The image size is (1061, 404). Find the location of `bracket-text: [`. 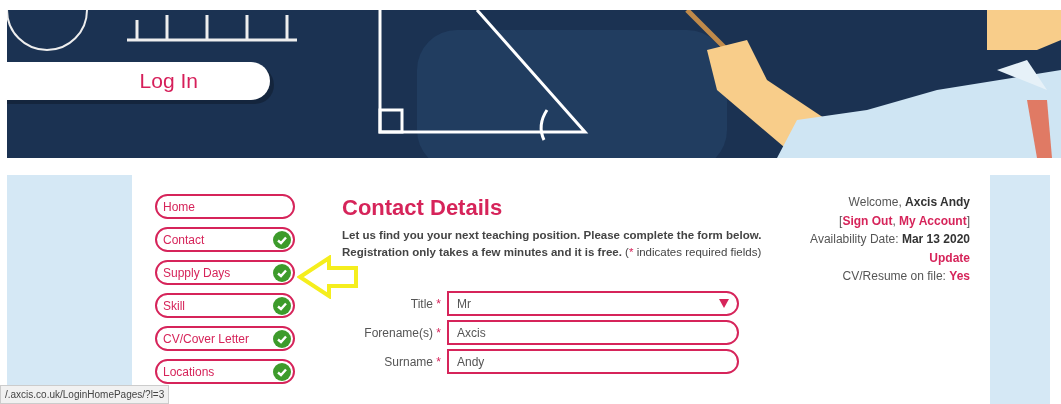

bracket-text: [ is located at coordinates (841, 220).